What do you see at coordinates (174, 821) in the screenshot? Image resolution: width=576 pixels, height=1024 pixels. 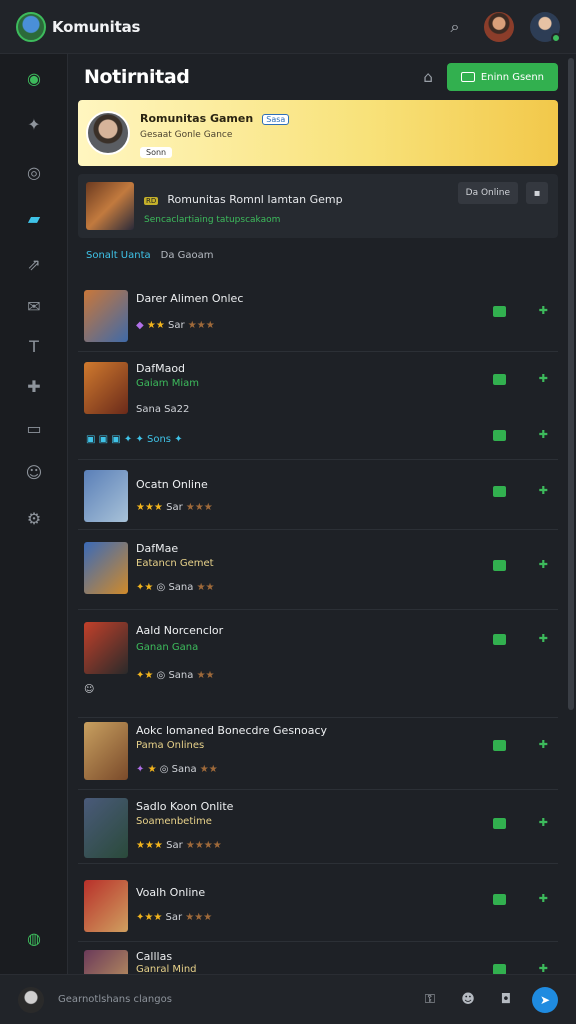 I see `game-subtitle: Soamenbetime` at bounding box center [174, 821].